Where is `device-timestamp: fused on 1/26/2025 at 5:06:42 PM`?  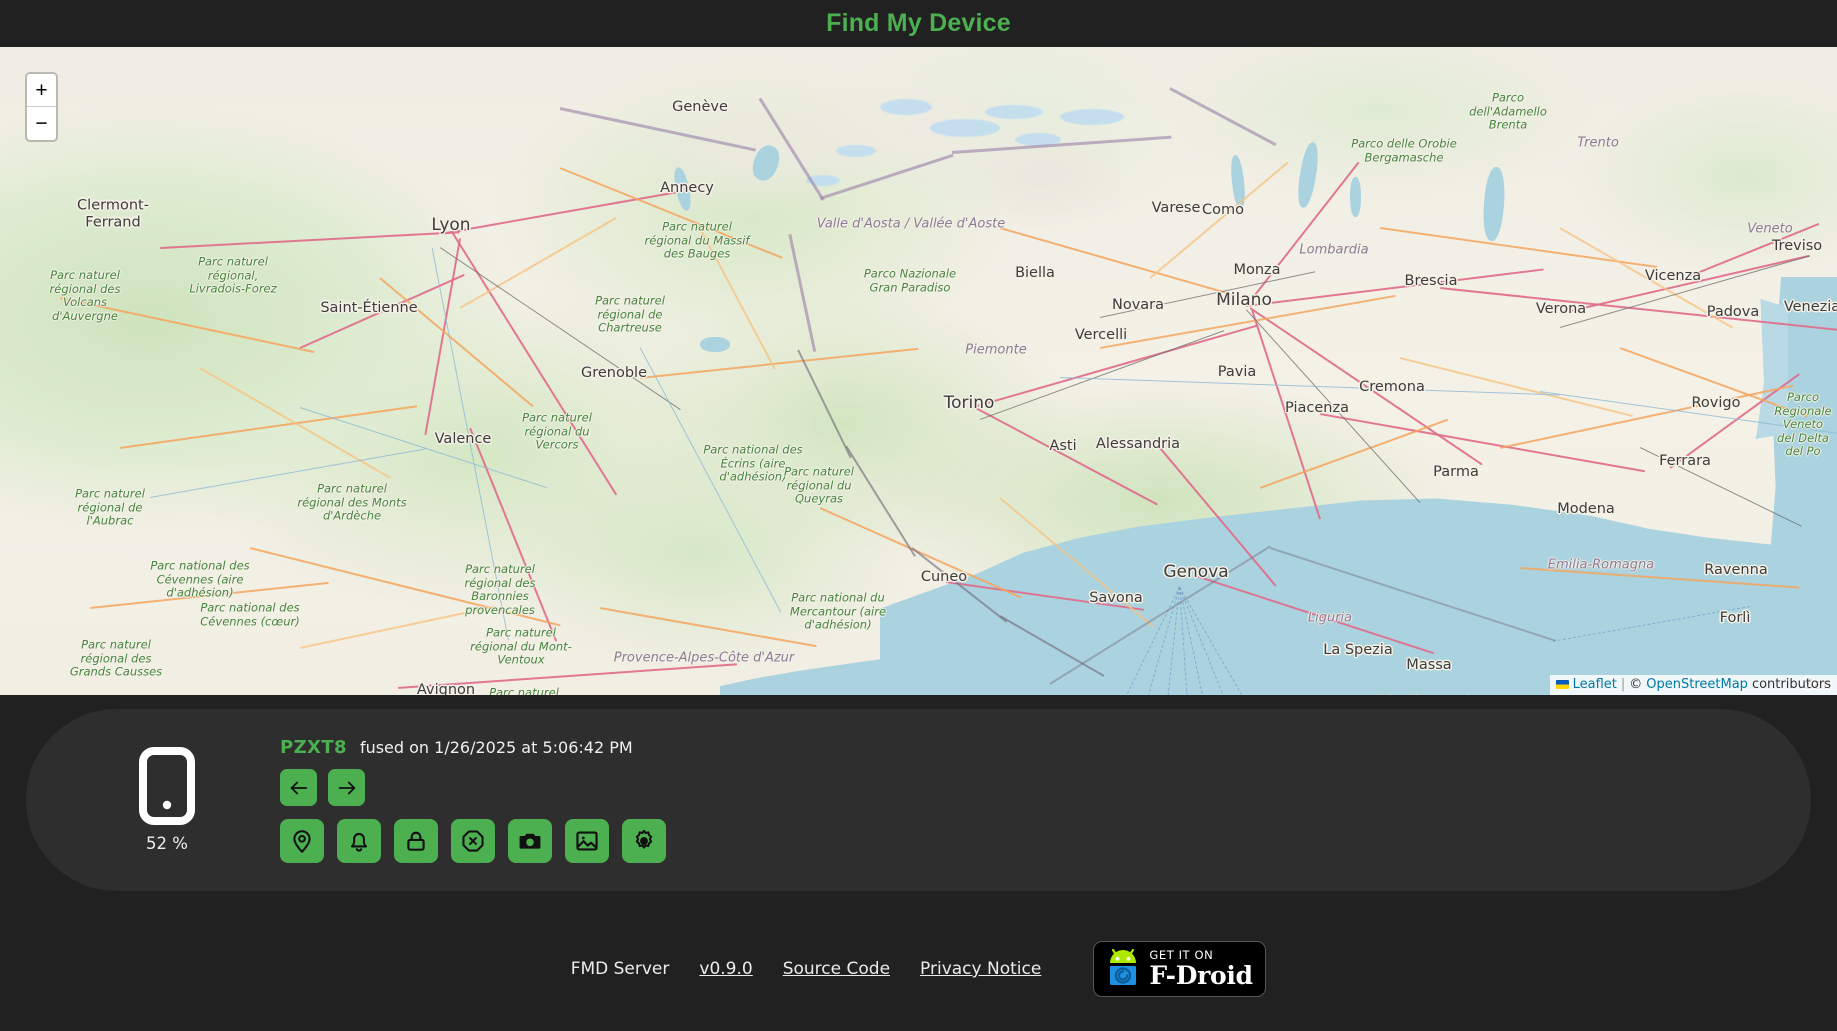
device-timestamp: fused on 1/26/2025 at 5:06:42 PM is located at coordinates (496, 747).